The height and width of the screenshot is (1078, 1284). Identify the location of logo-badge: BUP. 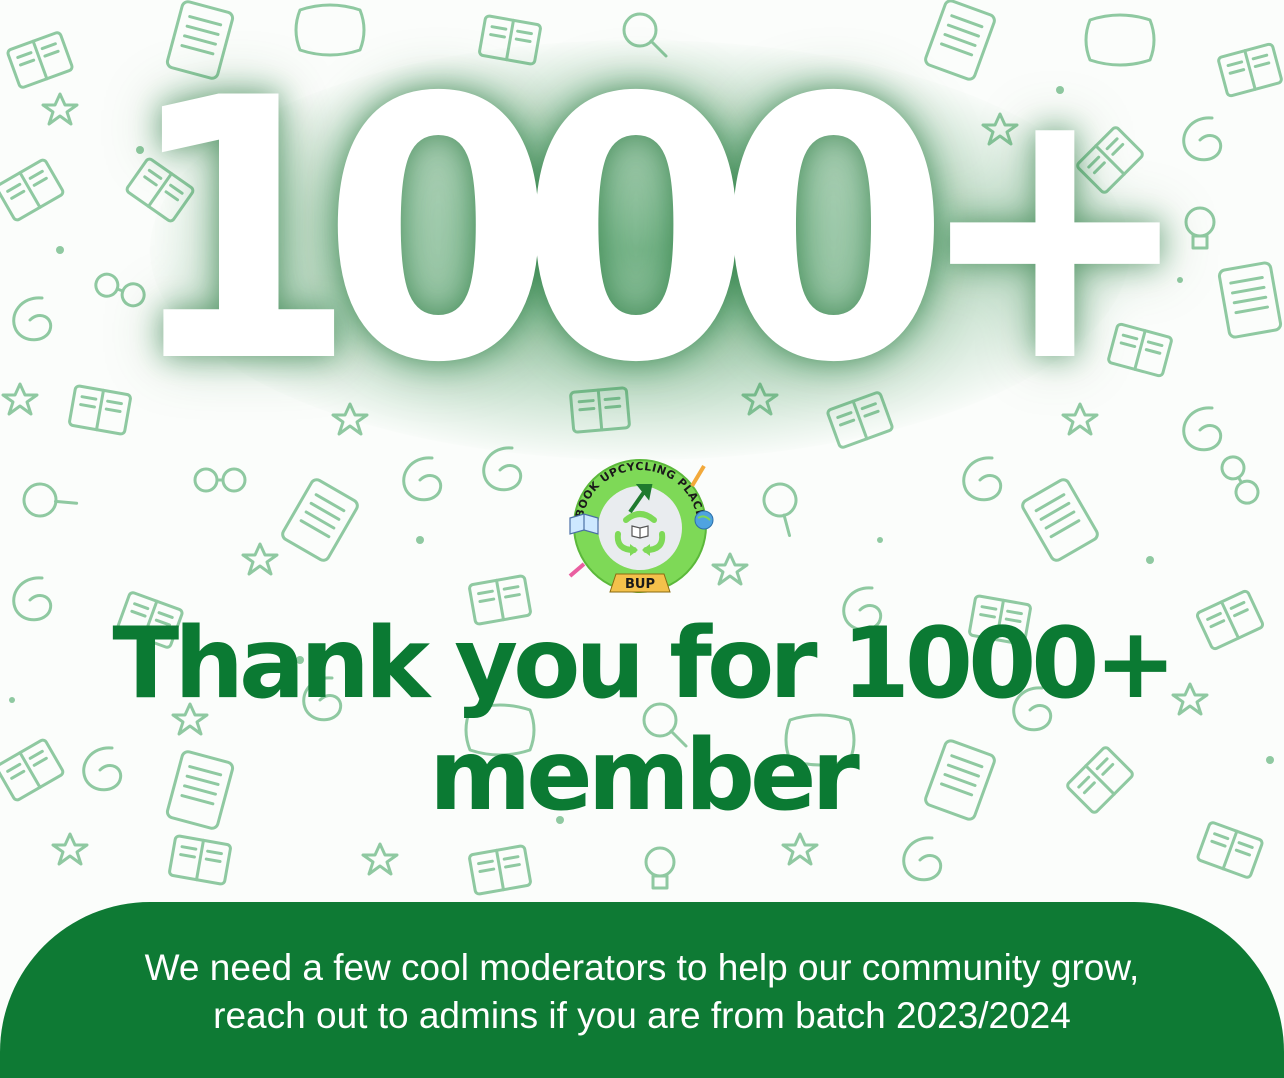
(640, 583).